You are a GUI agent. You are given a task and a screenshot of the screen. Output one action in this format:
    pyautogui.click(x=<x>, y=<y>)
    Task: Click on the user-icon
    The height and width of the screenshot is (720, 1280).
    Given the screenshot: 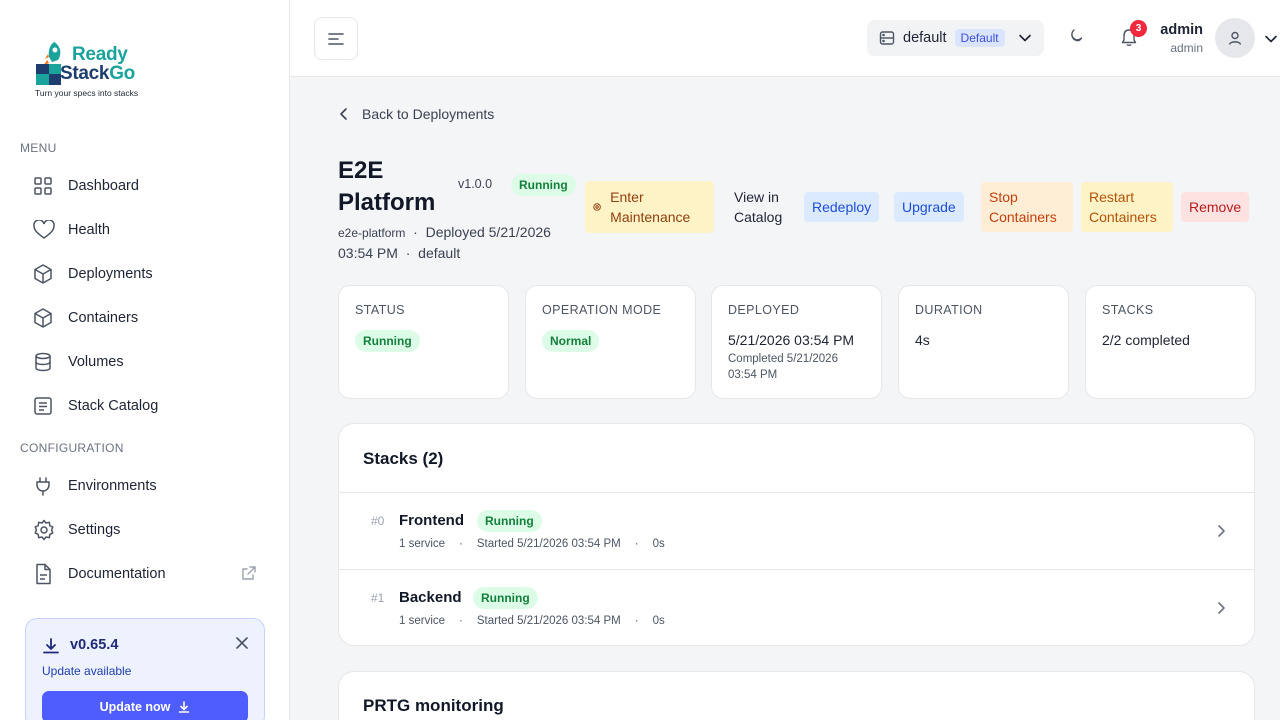 What is the action you would take?
    pyautogui.click(x=1235, y=38)
    